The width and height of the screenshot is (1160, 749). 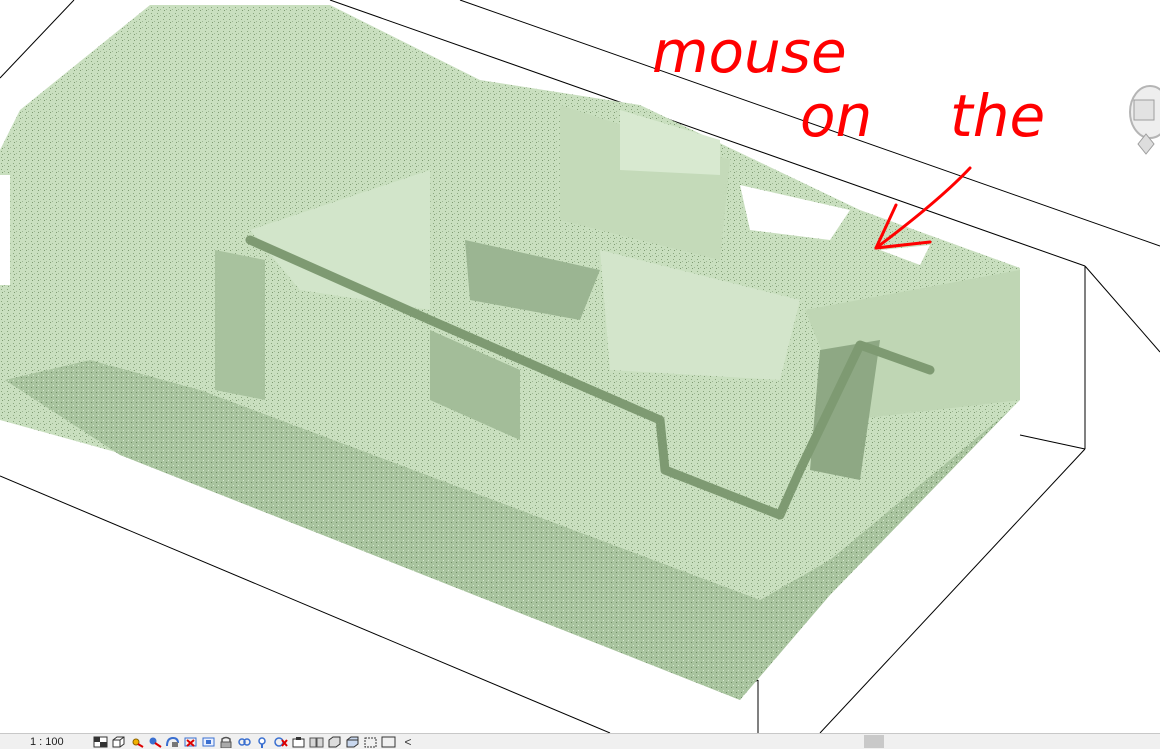 What do you see at coordinates (749, 52) in the screenshot?
I see `annotation-line-1: mouse` at bounding box center [749, 52].